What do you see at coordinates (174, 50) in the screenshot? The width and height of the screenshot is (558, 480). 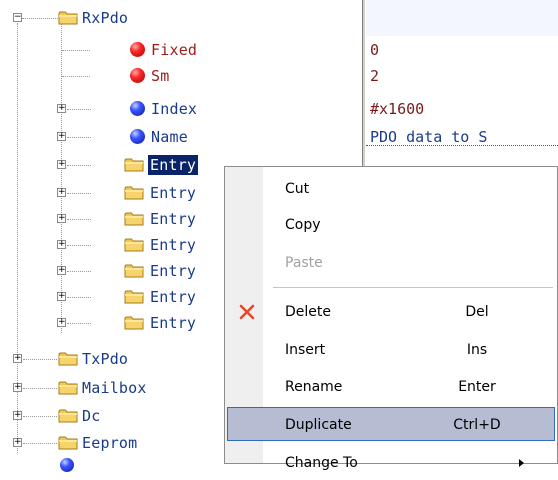 I see `tree-node-label: Fixed` at bounding box center [174, 50].